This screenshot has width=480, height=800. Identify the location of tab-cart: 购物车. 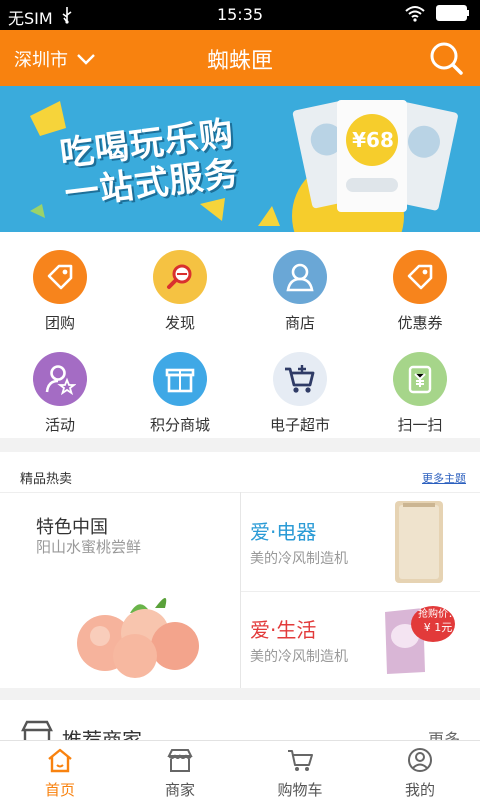
(300, 773).